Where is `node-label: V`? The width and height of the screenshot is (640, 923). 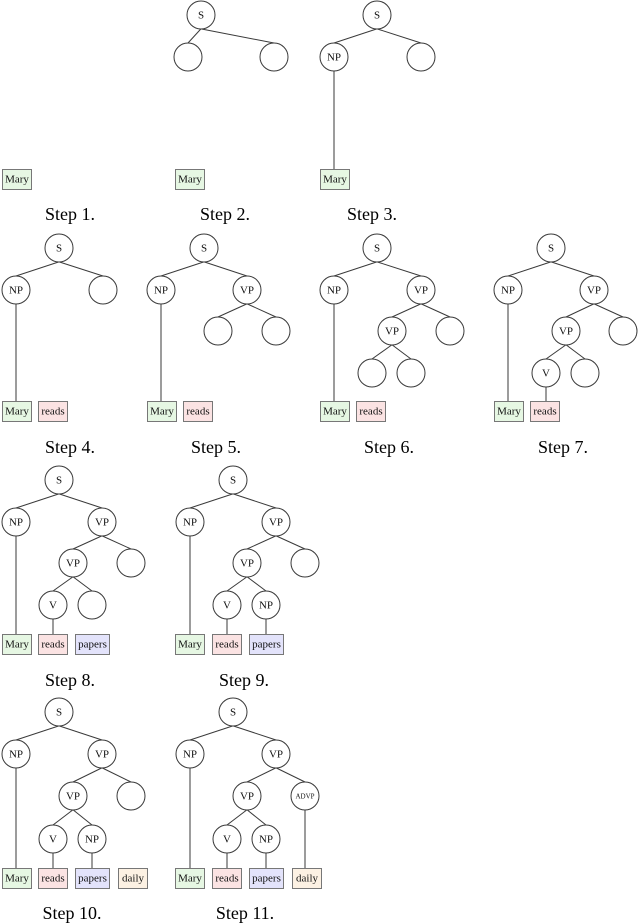 node-label: V is located at coordinates (546, 374).